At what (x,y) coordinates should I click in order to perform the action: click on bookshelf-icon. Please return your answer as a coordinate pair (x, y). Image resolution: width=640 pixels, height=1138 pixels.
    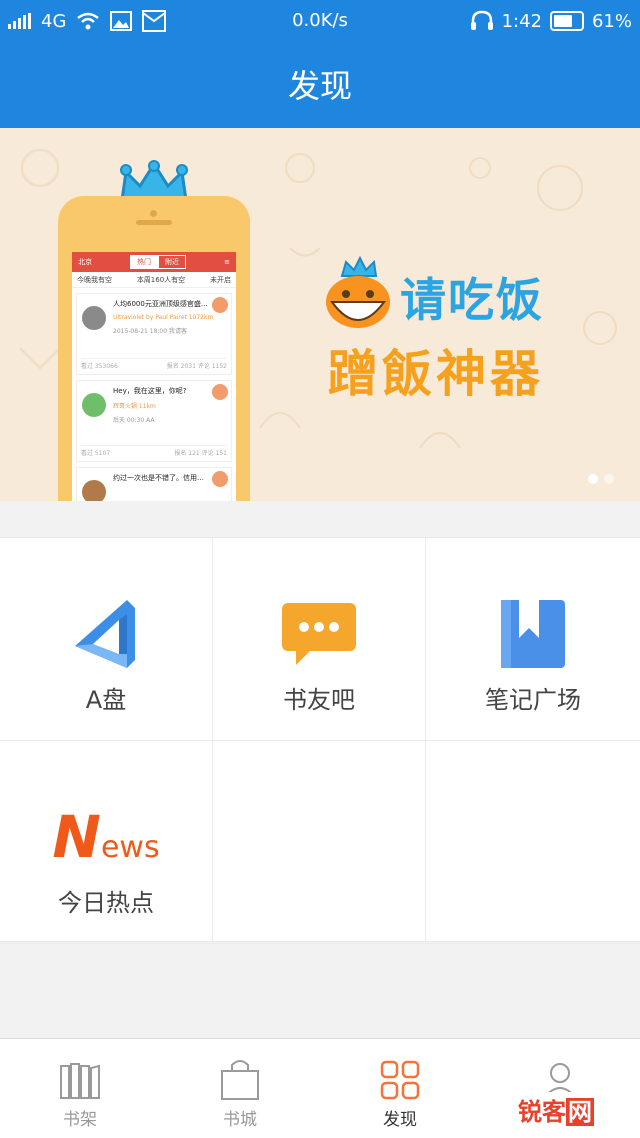
    Looking at the image, I should click on (80, 1081).